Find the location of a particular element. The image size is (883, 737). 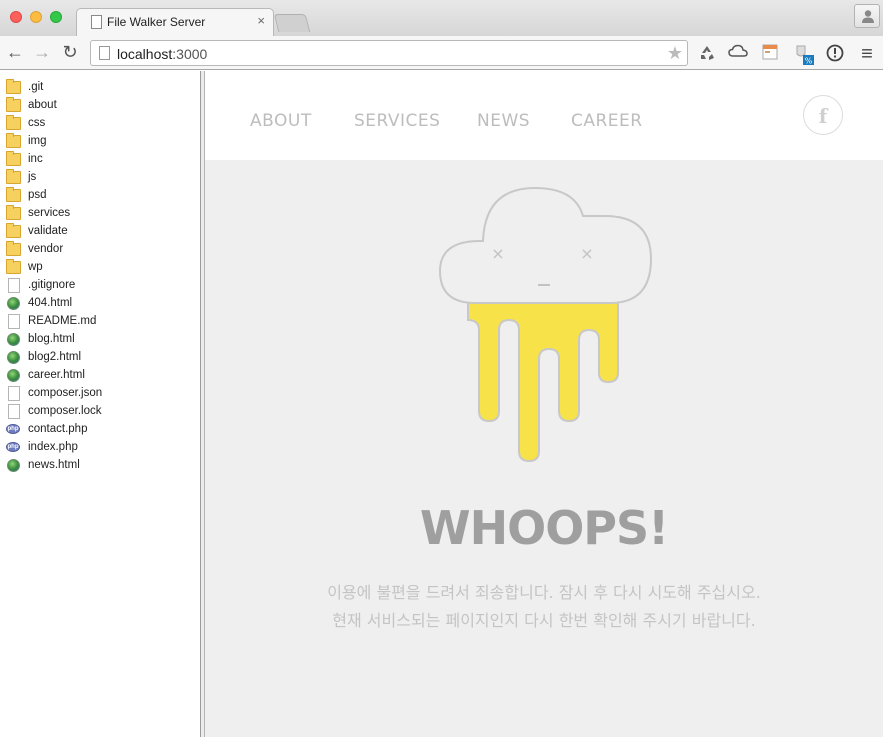

profile-button is located at coordinates (867, 16).